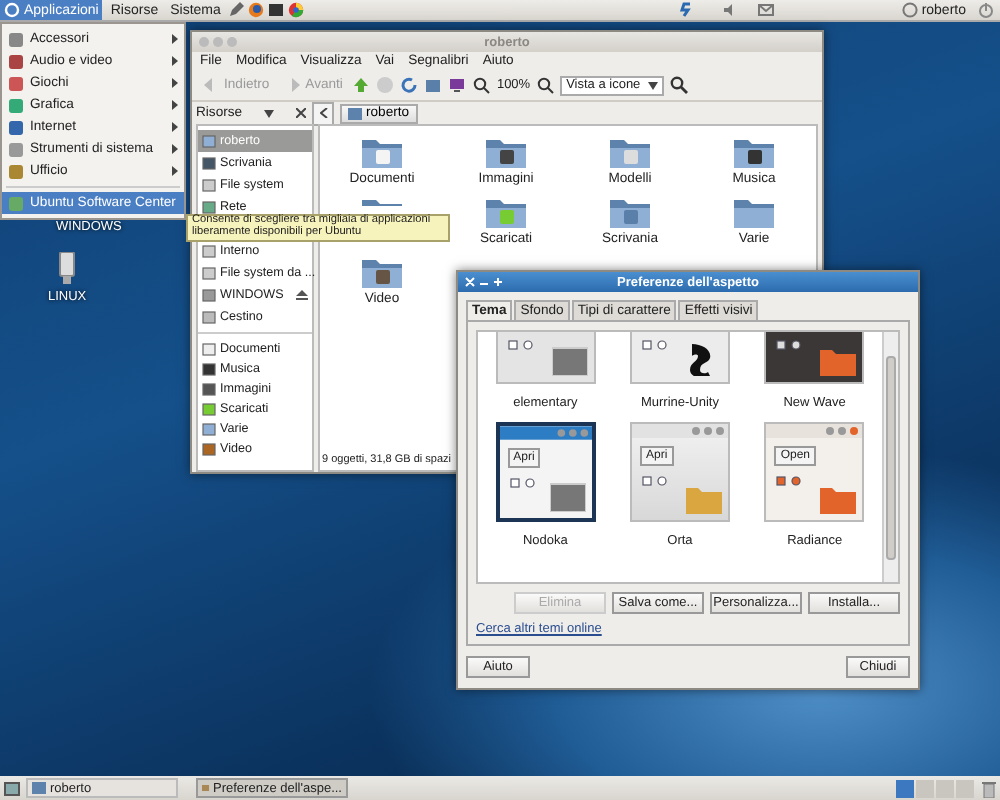 The width and height of the screenshot is (1000, 800). Describe the element at coordinates (679, 85) in the screenshot. I see `search-icon` at that location.